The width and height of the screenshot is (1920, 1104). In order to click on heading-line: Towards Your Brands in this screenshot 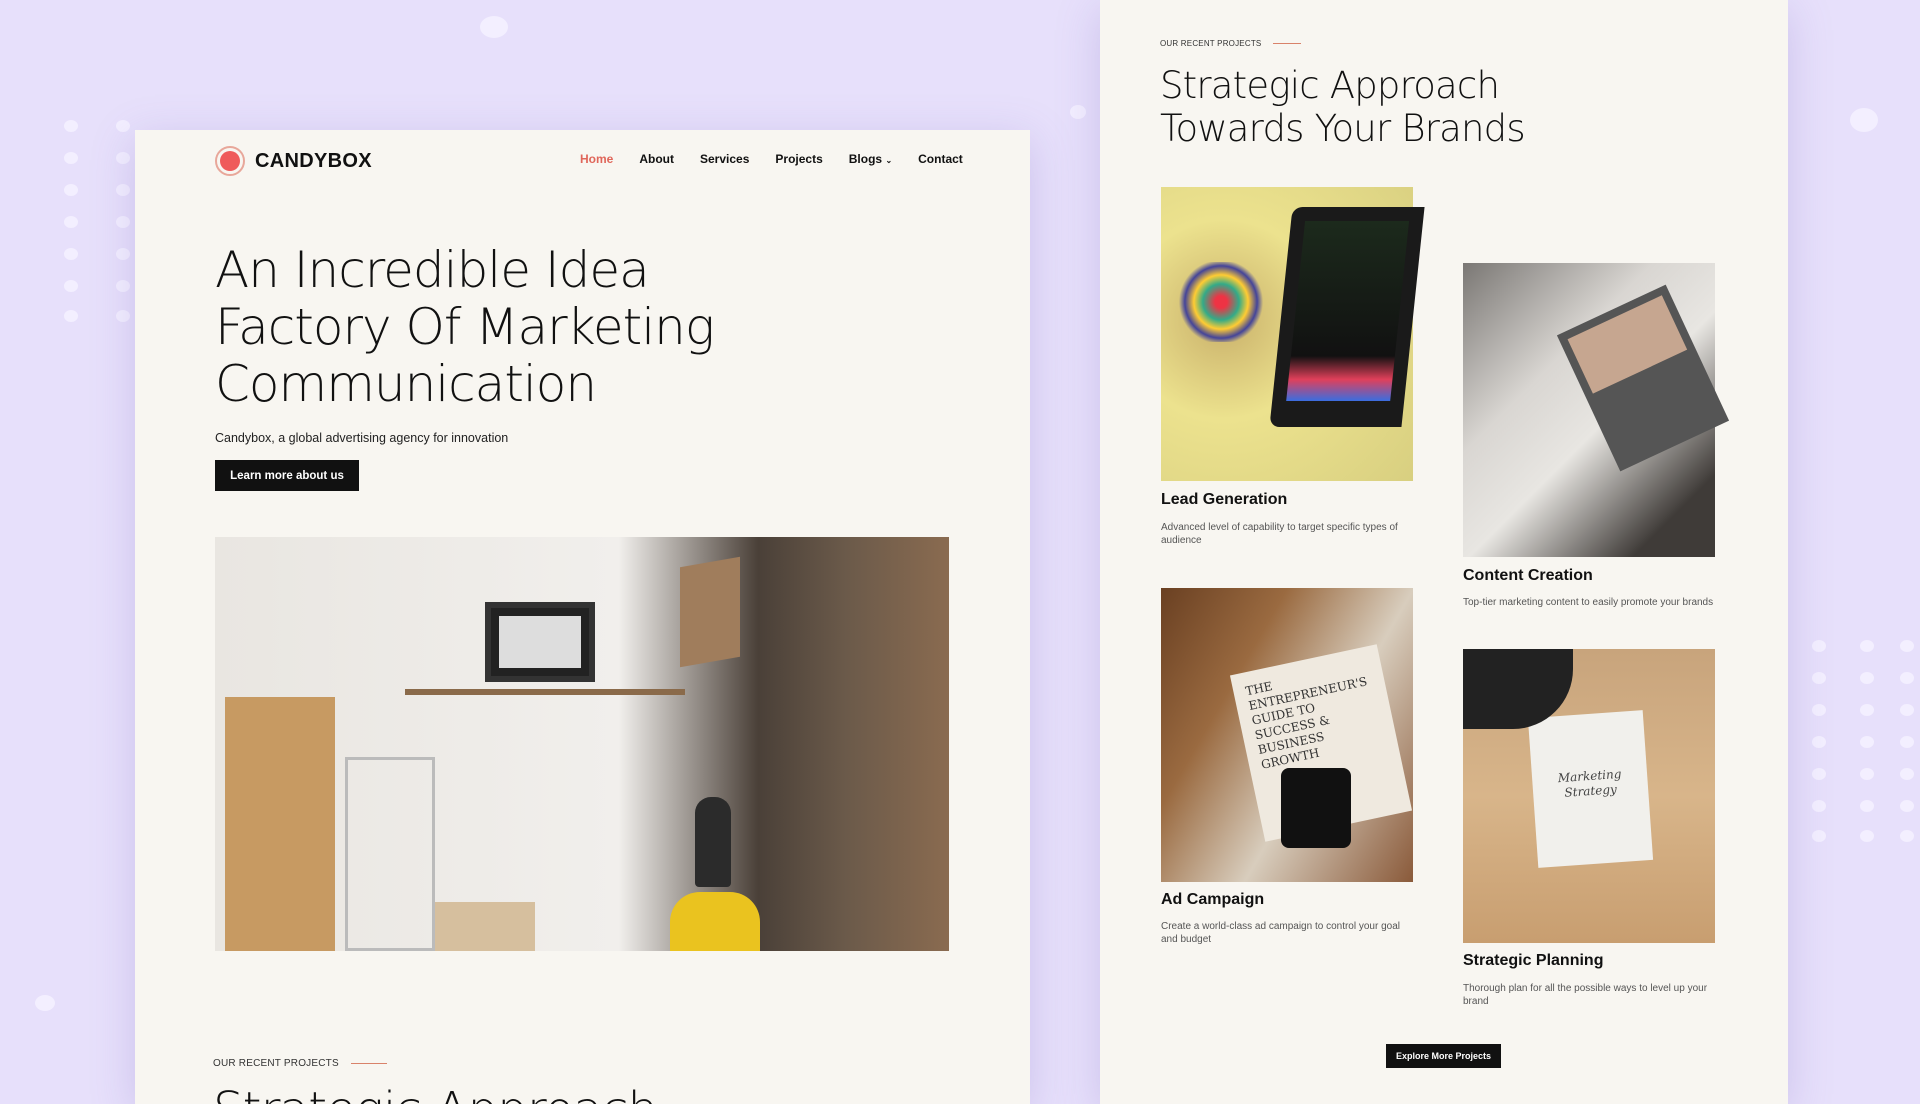, I will do `click(1343, 128)`.